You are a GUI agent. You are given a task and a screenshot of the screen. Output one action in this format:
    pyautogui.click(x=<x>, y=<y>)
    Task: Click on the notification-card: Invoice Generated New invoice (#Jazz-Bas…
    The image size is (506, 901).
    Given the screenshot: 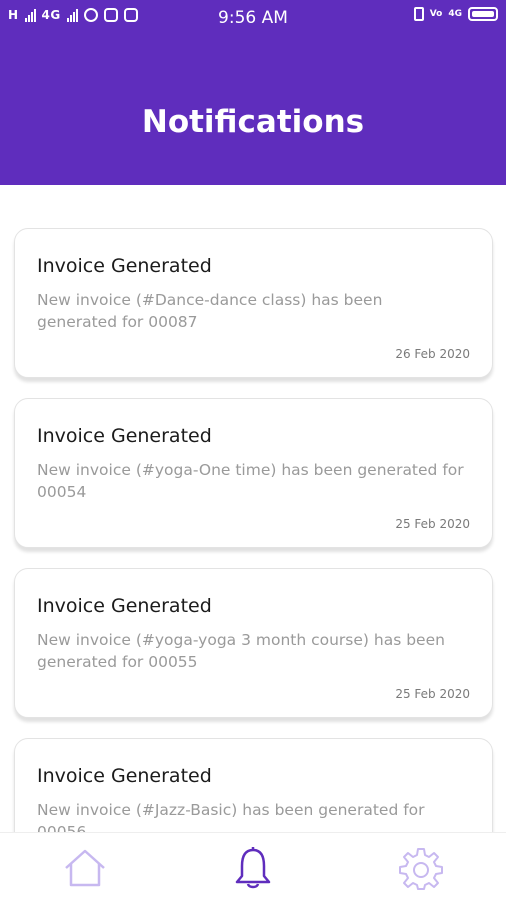 What is the action you would take?
    pyautogui.click(x=253, y=785)
    